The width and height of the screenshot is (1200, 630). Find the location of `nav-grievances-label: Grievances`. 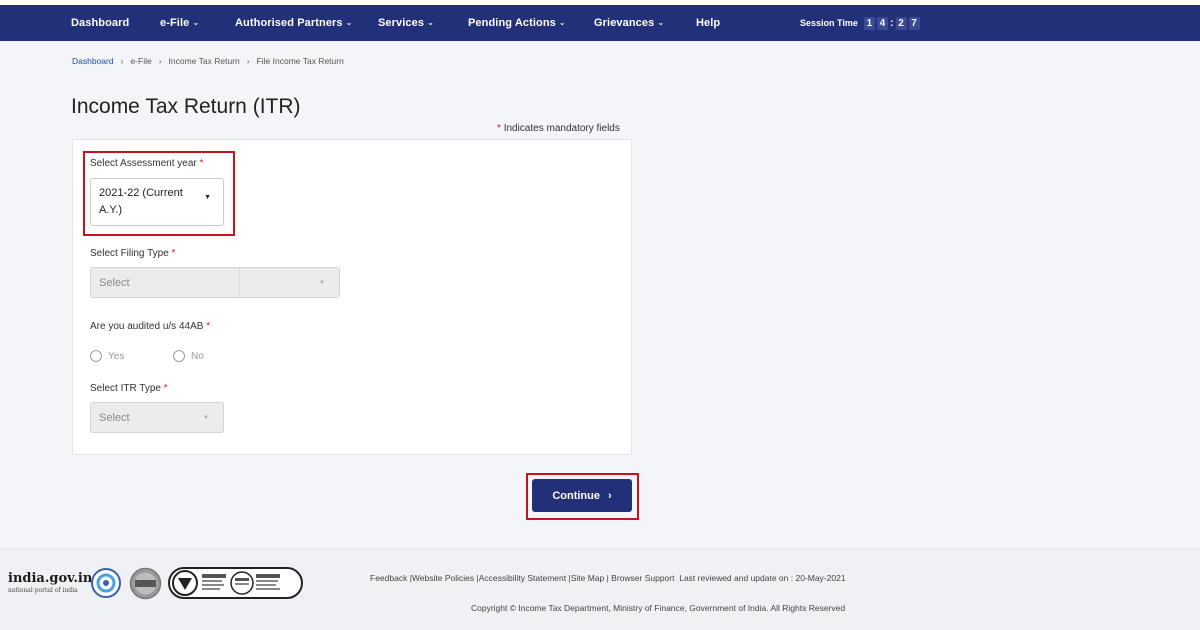

nav-grievances-label: Grievances is located at coordinates (624, 23).